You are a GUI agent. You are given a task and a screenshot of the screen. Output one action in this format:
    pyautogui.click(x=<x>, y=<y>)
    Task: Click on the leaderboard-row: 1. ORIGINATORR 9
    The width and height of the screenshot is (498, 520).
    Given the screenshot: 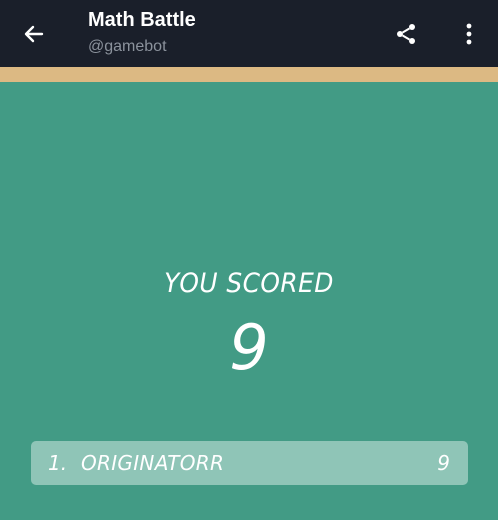 What is the action you would take?
    pyautogui.click(x=249, y=463)
    